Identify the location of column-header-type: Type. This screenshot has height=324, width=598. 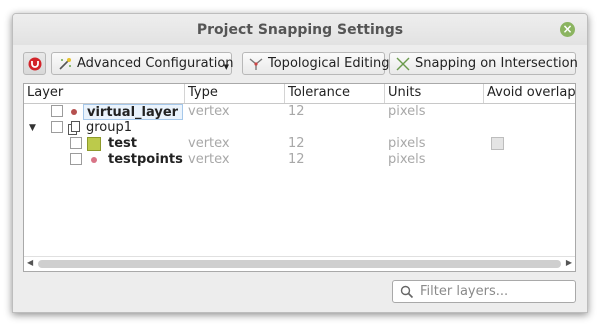
(235, 93).